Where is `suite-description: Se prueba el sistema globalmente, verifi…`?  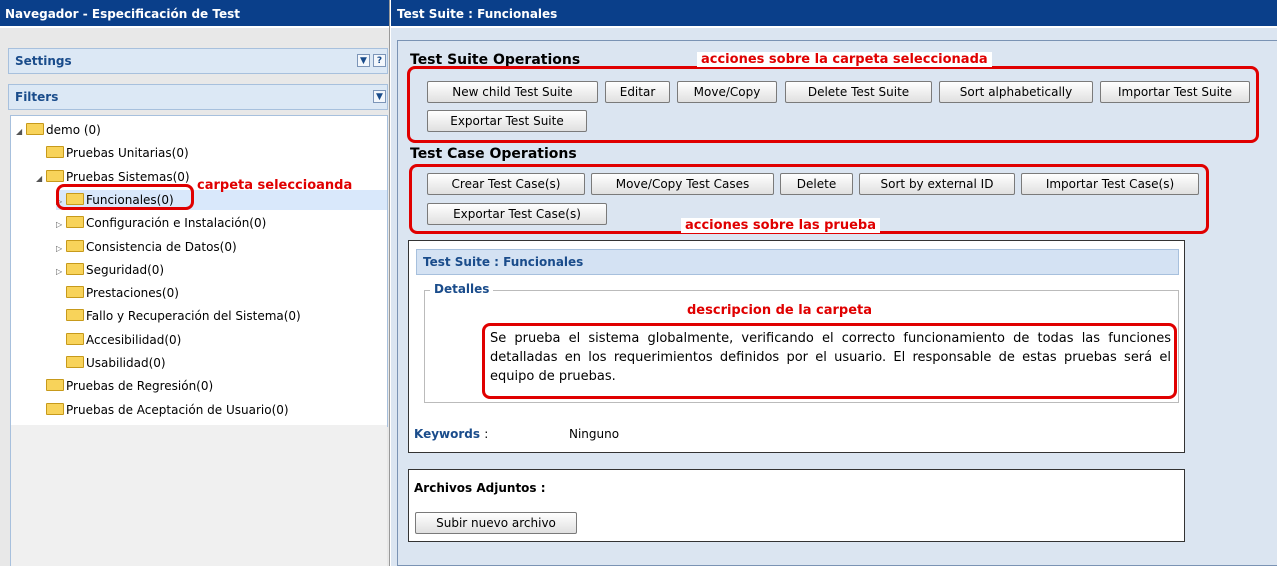 suite-description: Se prueba el sistema globalmente, verifi… is located at coordinates (830, 357).